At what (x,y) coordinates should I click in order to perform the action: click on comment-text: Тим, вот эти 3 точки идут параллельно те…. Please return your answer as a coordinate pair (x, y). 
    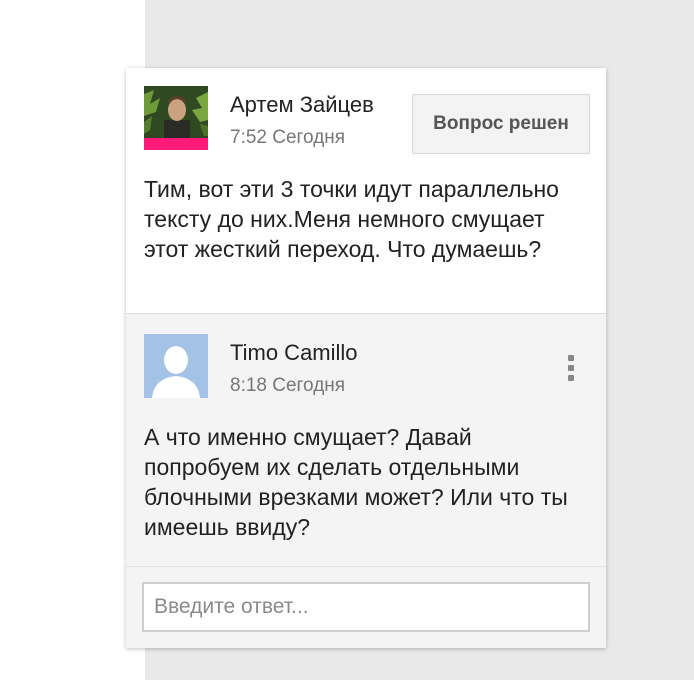
    Looking at the image, I should click on (351, 219).